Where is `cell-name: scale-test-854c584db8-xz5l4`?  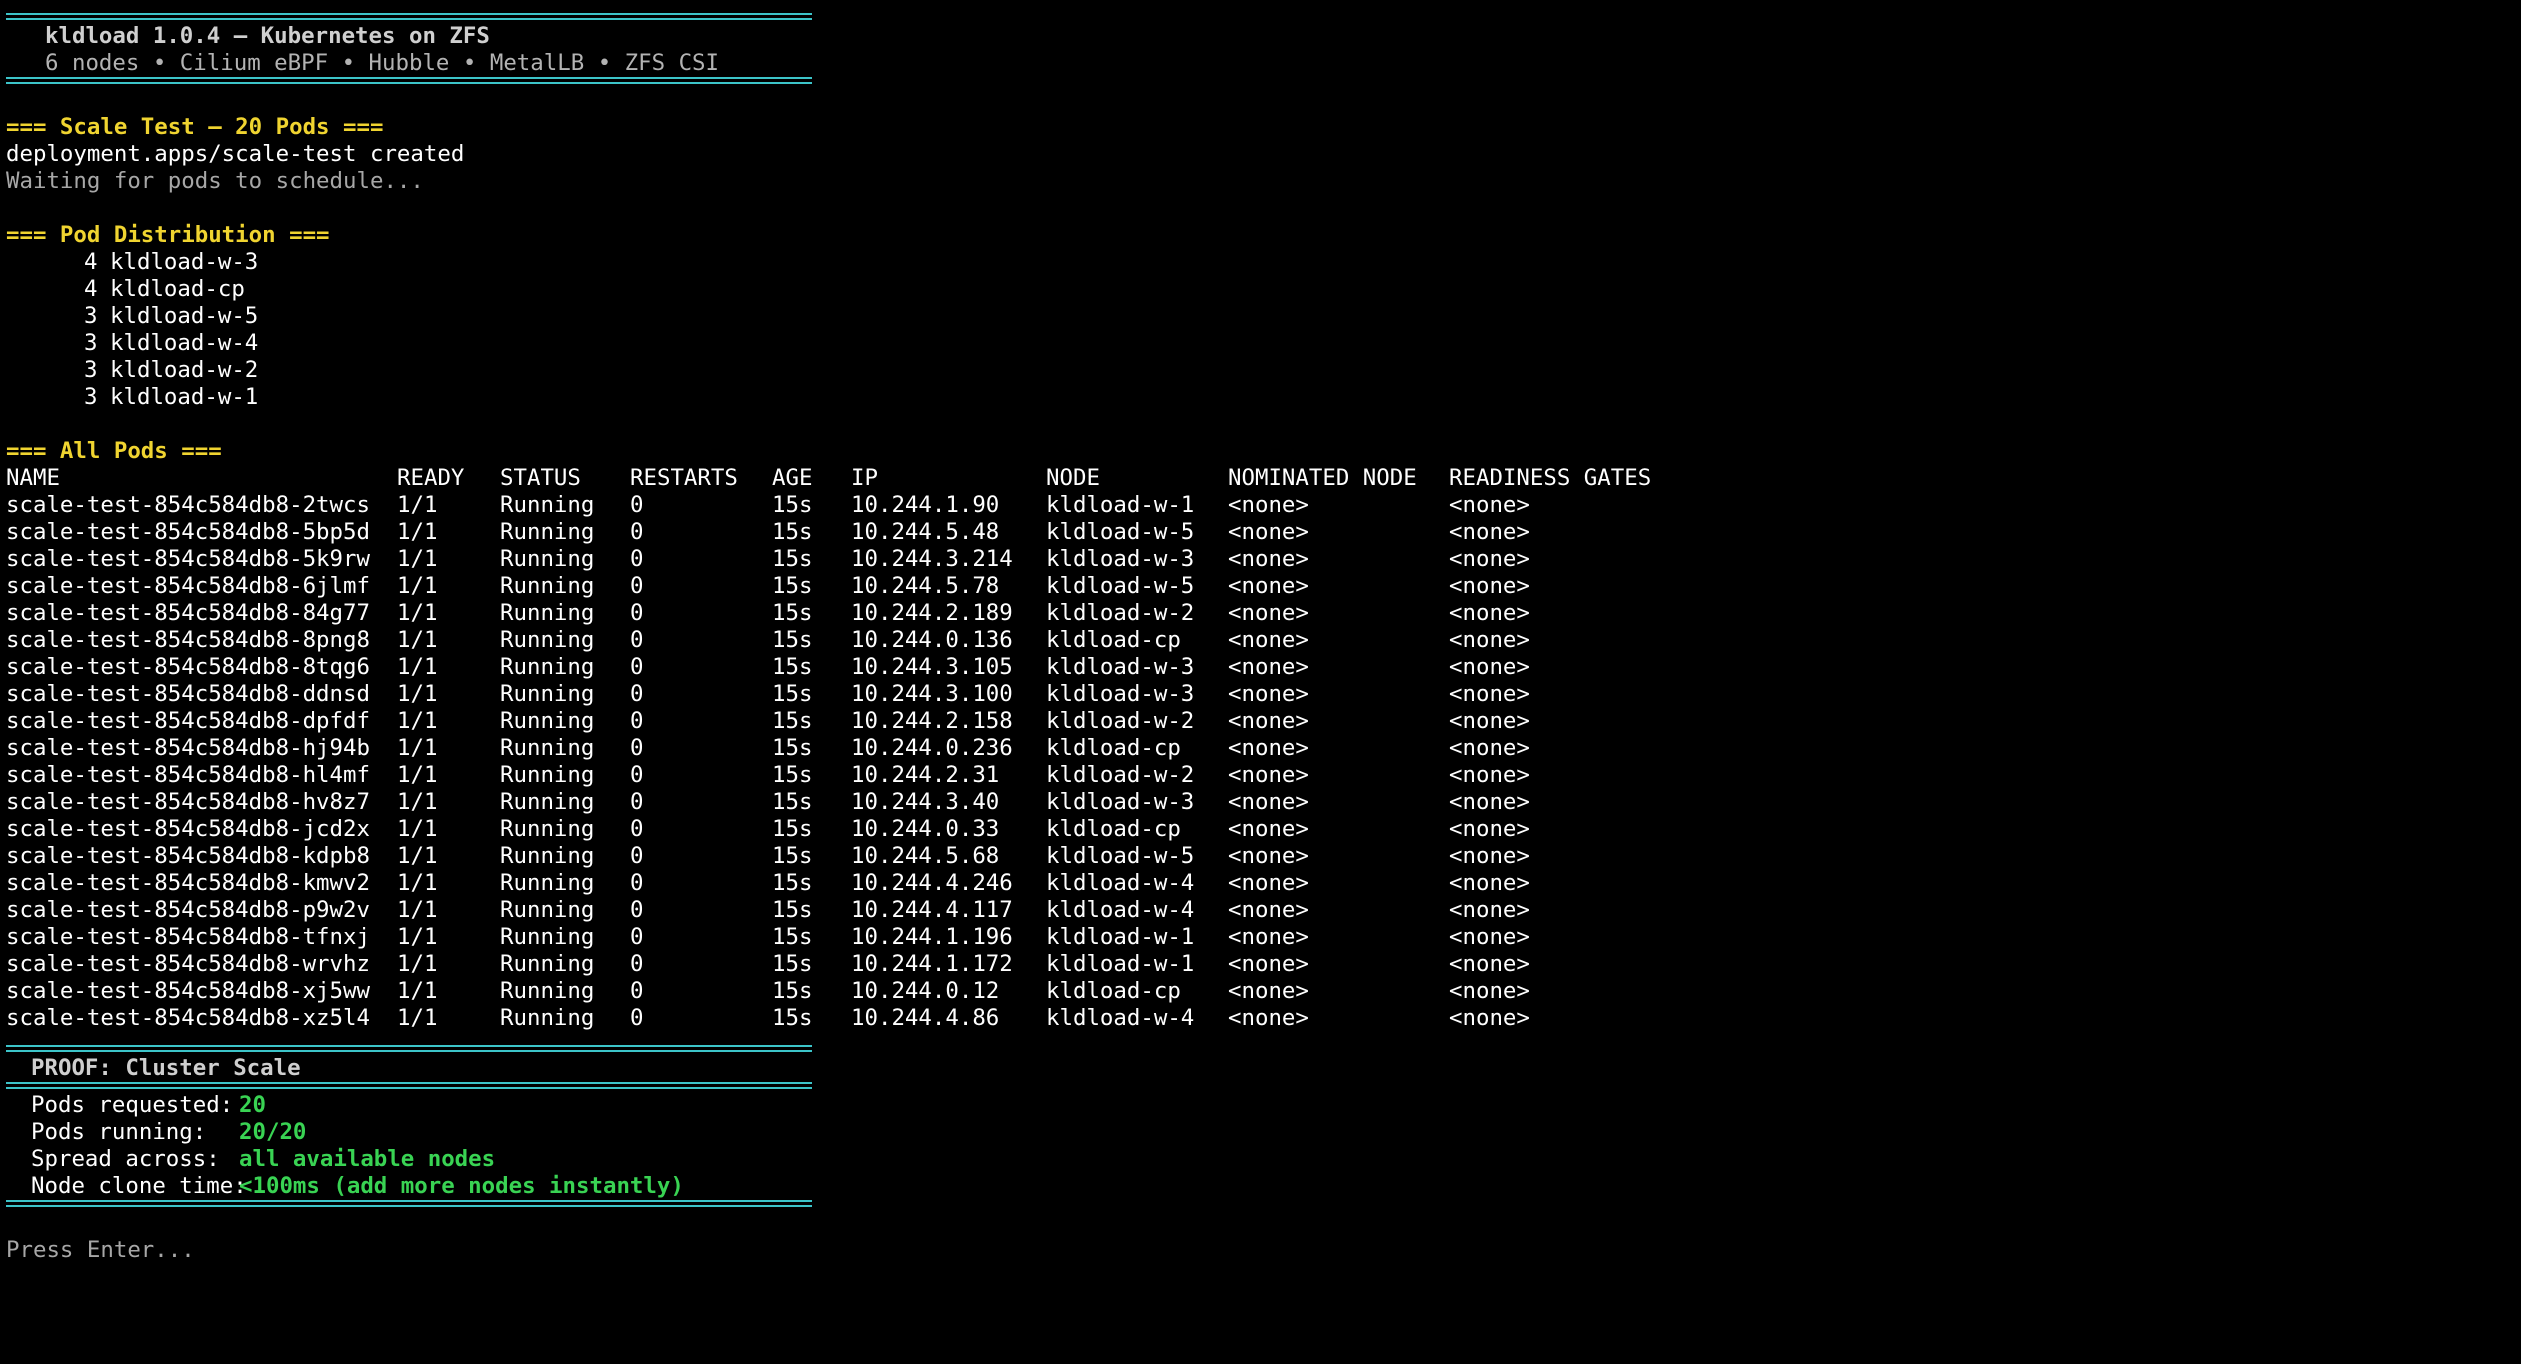 cell-name: scale-test-854c584db8-xz5l4 is located at coordinates (188, 1018).